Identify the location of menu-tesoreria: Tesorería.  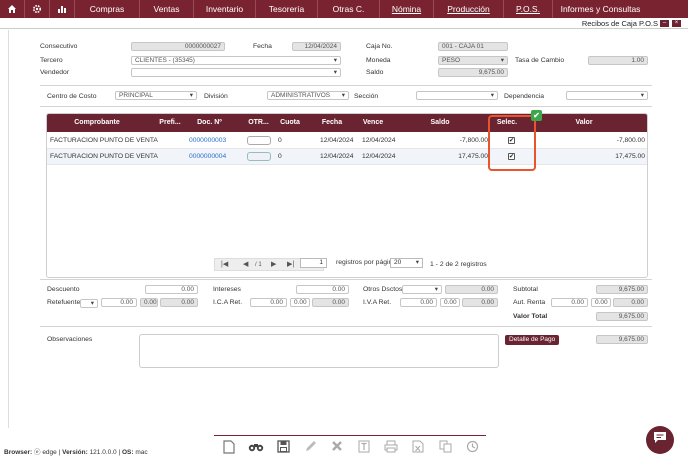
(287, 9).